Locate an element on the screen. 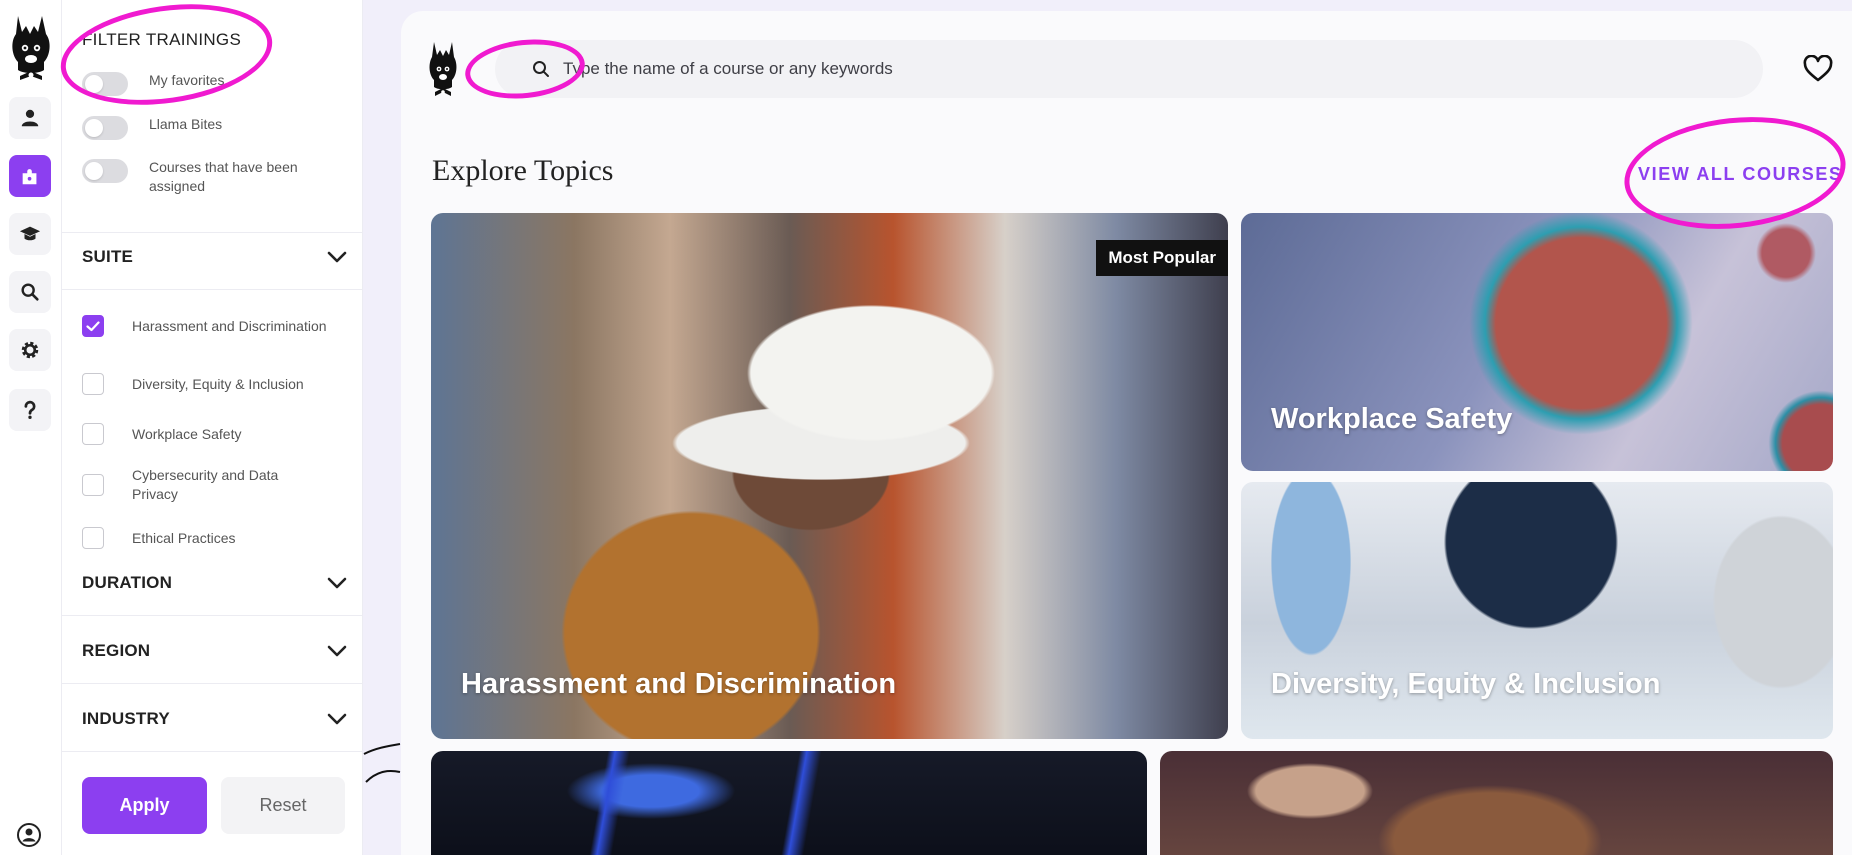 This screenshot has width=1852, height=855. checkbox-label: Cybersecurity and Data Privacy is located at coordinates (205, 484).